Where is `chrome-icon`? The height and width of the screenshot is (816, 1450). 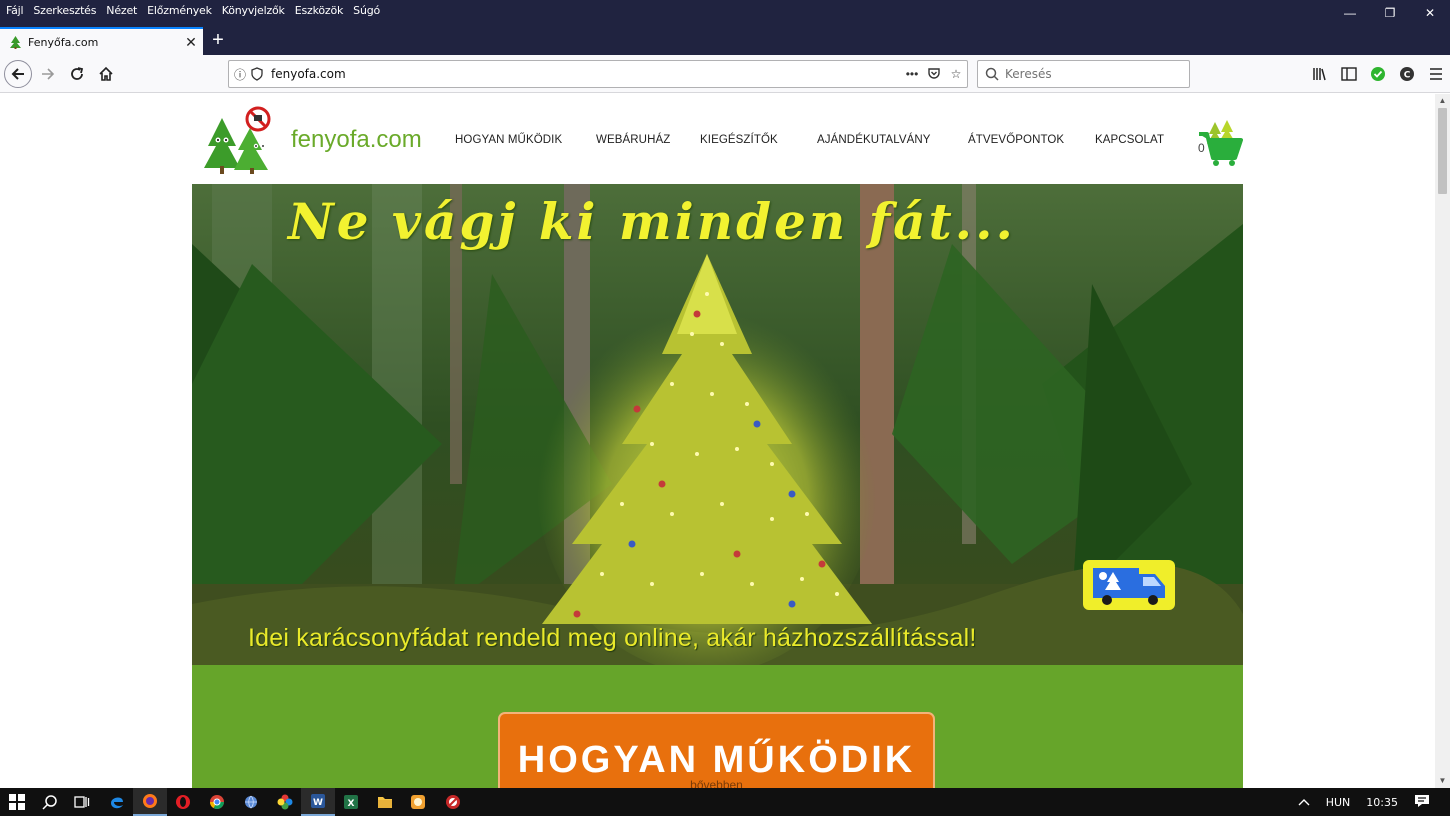 chrome-icon is located at coordinates (217, 802).